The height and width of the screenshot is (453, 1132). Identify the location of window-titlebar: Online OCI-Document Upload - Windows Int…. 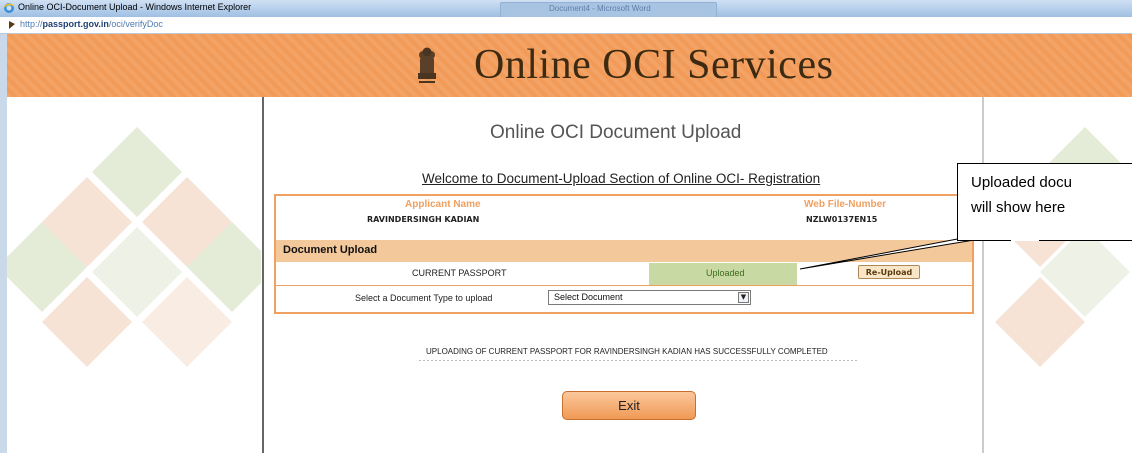
(566, 9).